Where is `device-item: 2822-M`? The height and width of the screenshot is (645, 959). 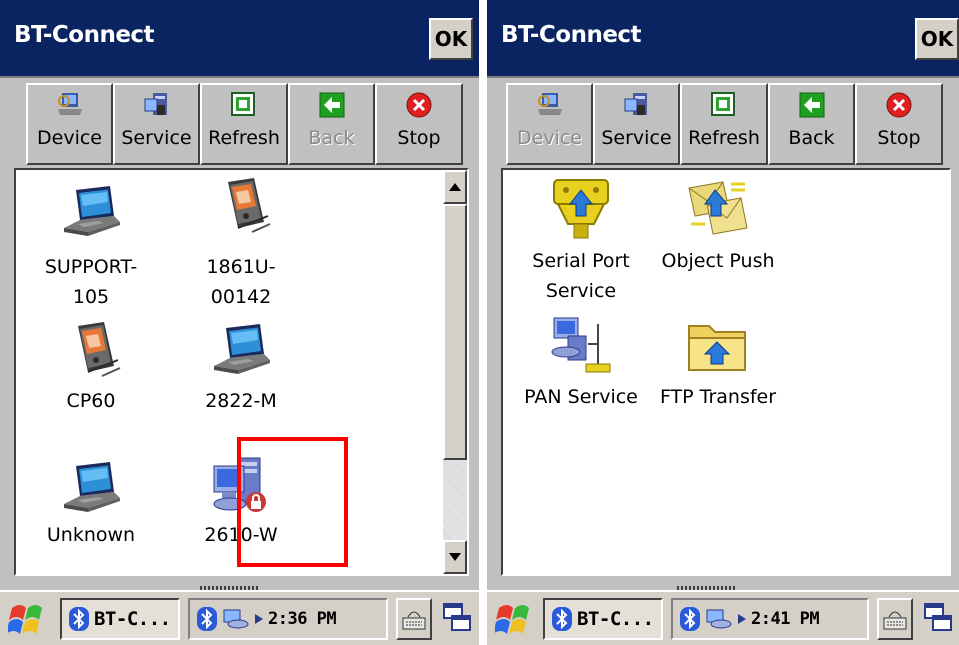 device-item: 2822-M is located at coordinates (241, 371).